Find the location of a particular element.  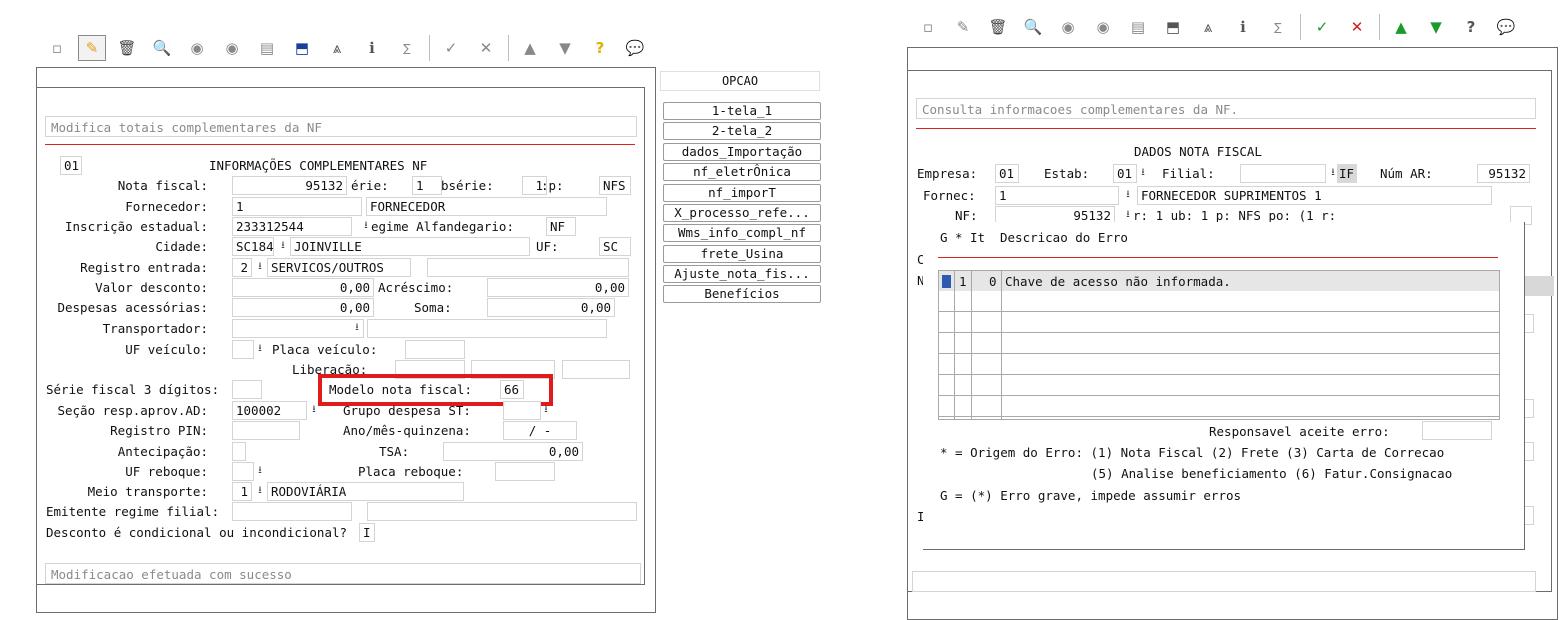

grupo-despesa-label: Grupo despesa ST: is located at coordinates (407, 410).